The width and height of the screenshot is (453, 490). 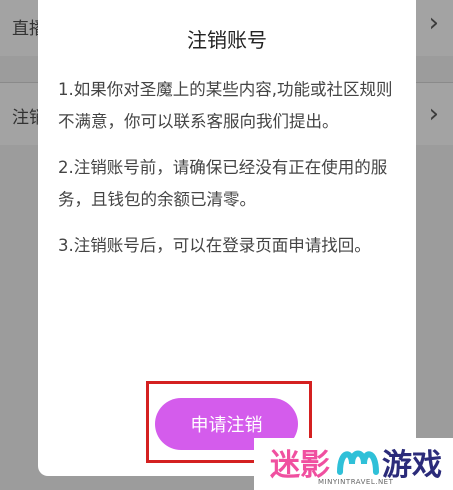 I want to click on dialog-paragraph: 3.注销账号后，可以在登录页面申请找回。, so click(x=214, y=245).